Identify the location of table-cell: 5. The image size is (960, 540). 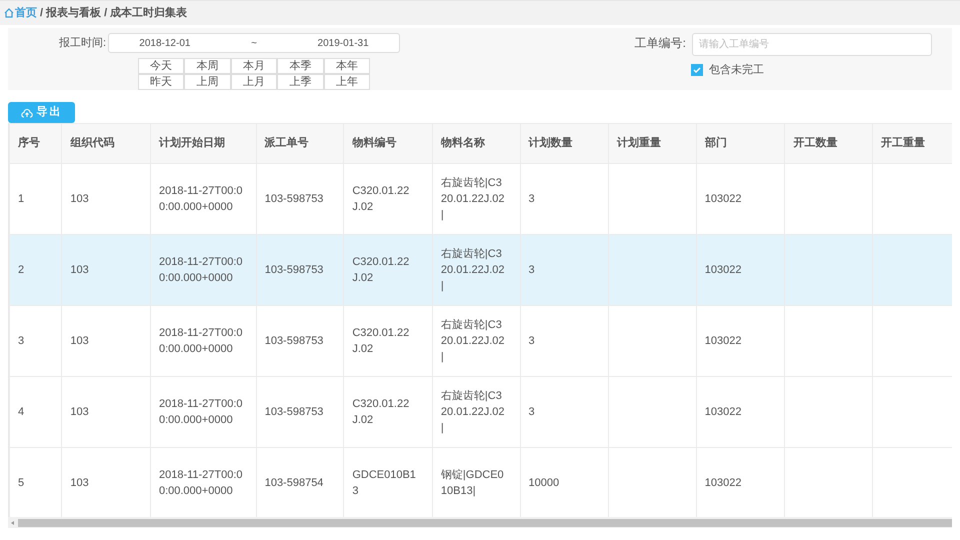
(21, 483).